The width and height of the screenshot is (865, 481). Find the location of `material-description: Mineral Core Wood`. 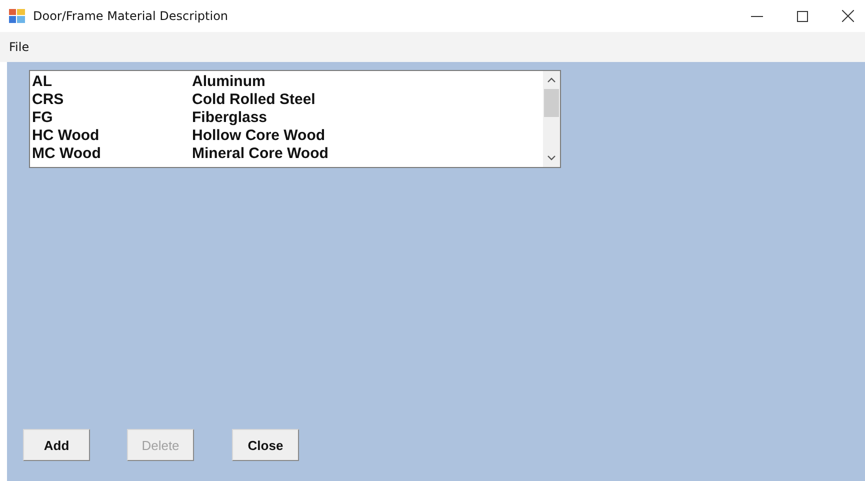

material-description: Mineral Core Wood is located at coordinates (259, 153).